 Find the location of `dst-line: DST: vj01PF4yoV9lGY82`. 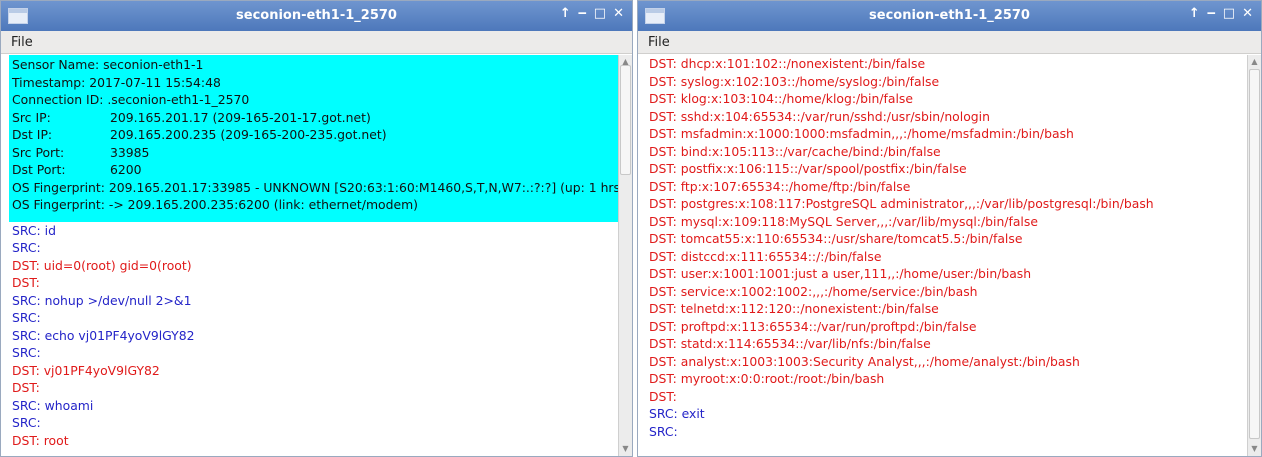

dst-line: DST: vj01PF4yoV9lGY82 is located at coordinates (86, 370).